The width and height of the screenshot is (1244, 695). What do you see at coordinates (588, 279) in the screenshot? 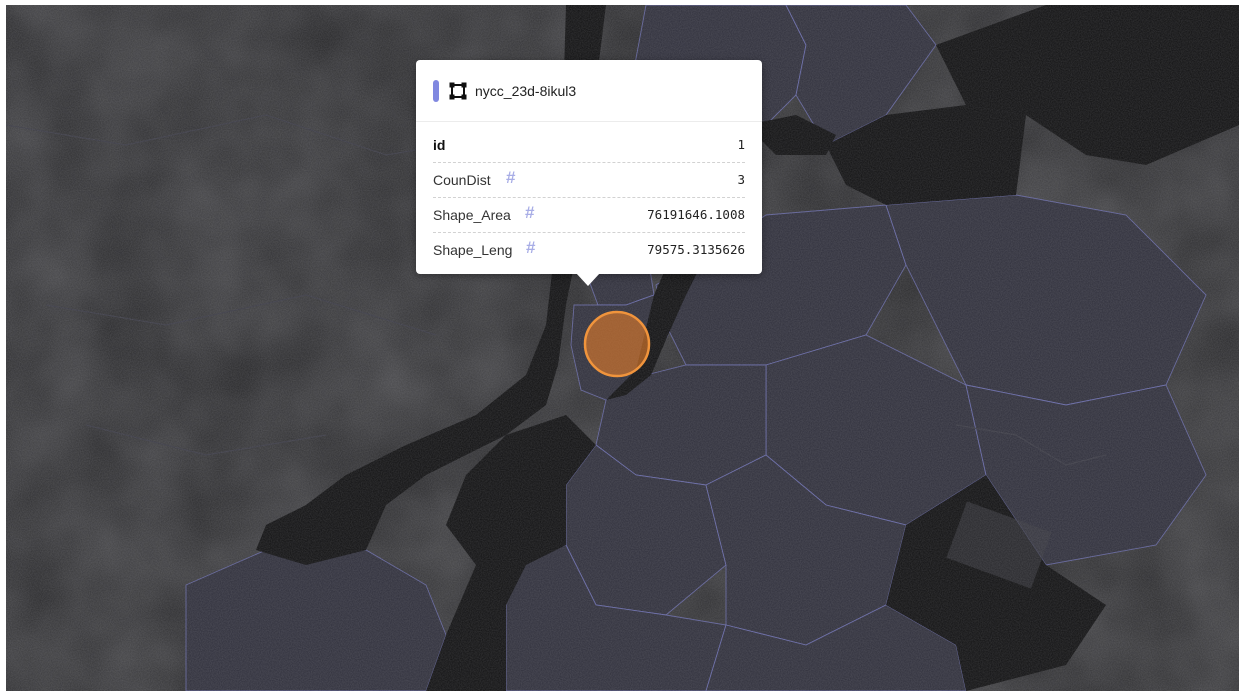
I see `tooltip-pointer` at bounding box center [588, 279].